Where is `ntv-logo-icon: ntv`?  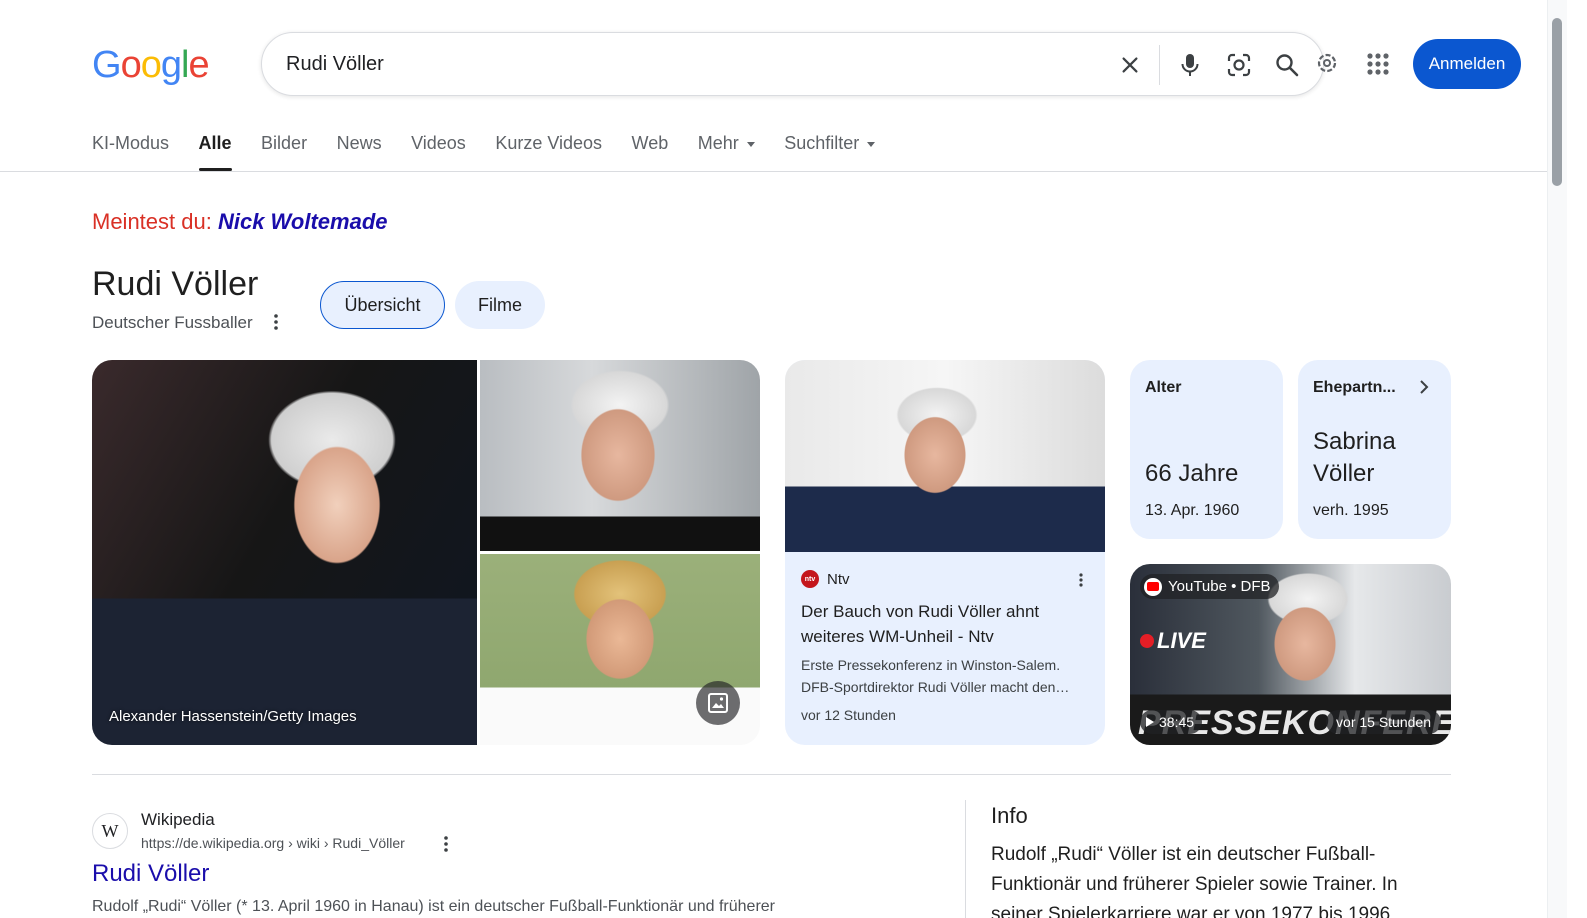 ntv-logo-icon: ntv is located at coordinates (810, 579).